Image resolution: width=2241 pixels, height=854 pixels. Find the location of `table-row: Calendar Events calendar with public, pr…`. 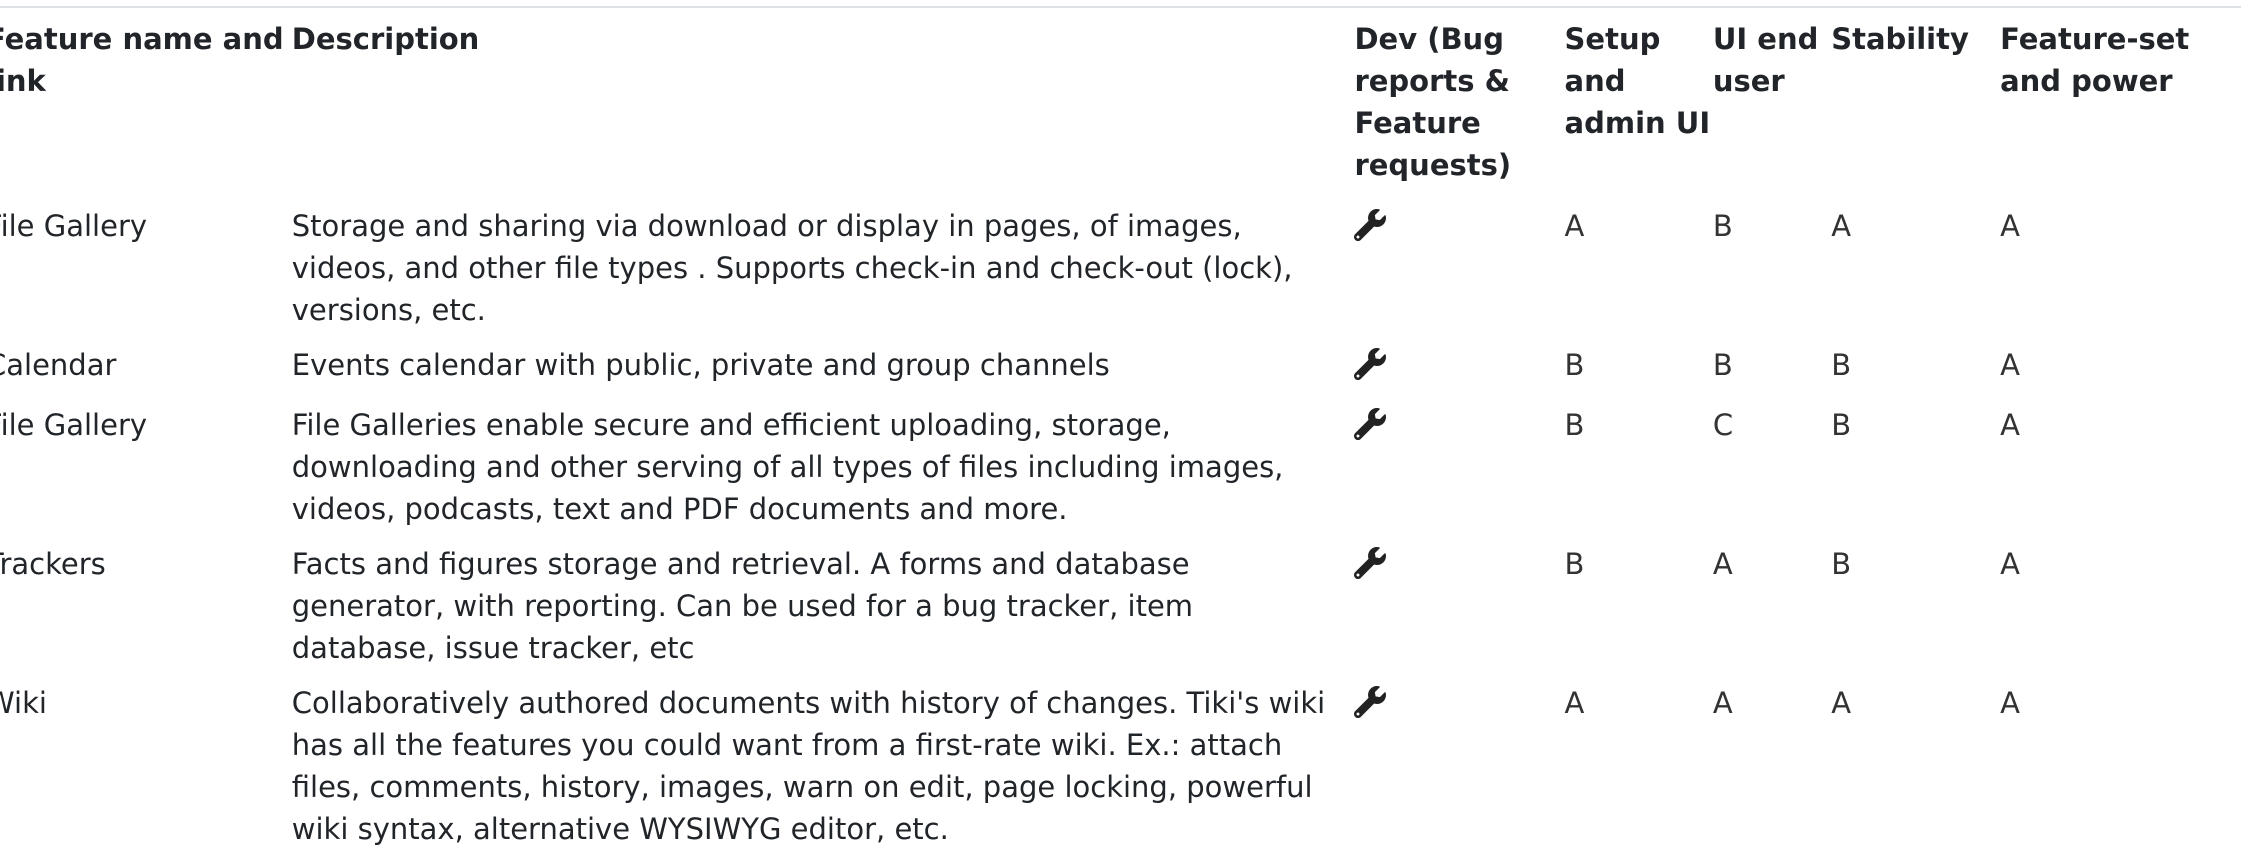

table-row: Calendar Events calendar with public, pr… is located at coordinates (1113, 365).